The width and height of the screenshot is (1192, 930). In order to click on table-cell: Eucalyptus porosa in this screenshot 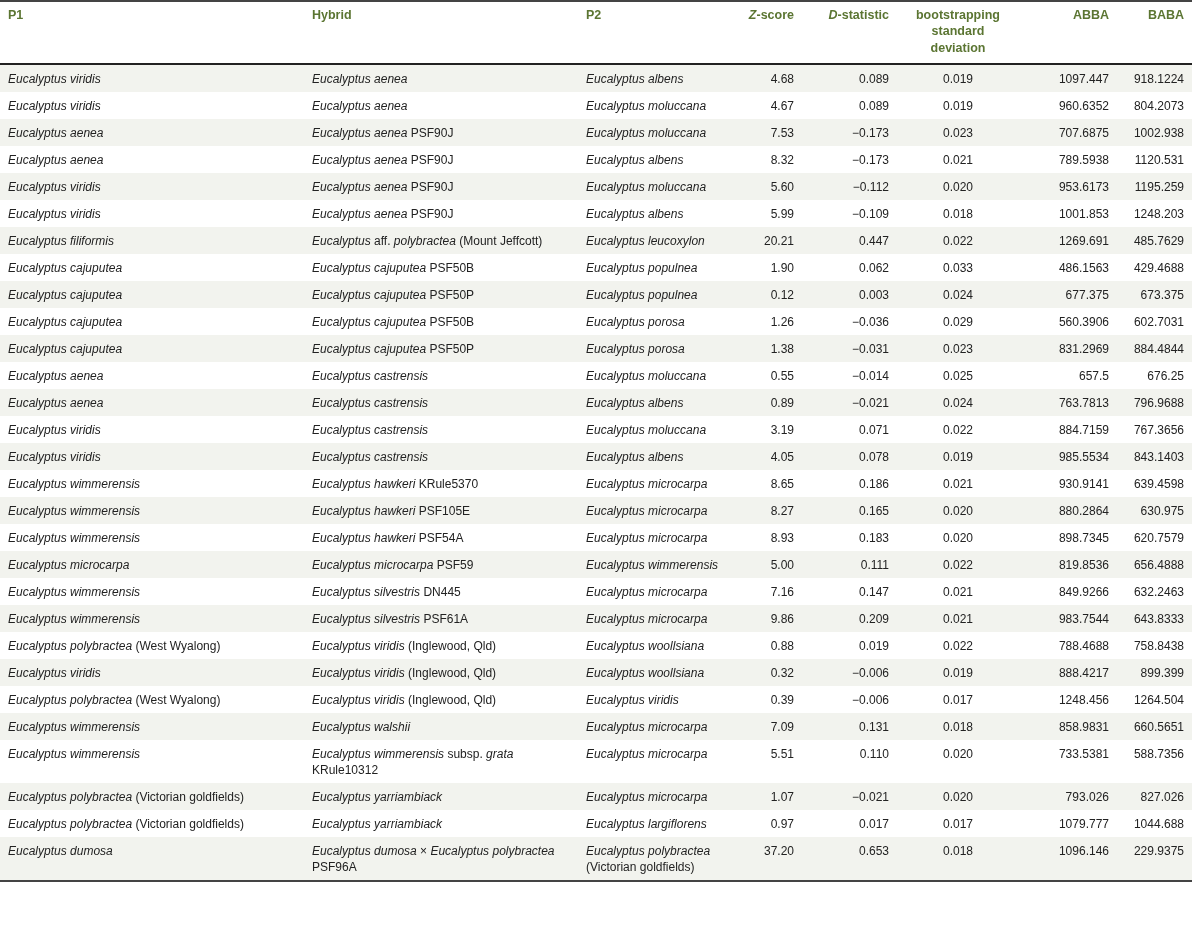, I will do `click(635, 349)`.